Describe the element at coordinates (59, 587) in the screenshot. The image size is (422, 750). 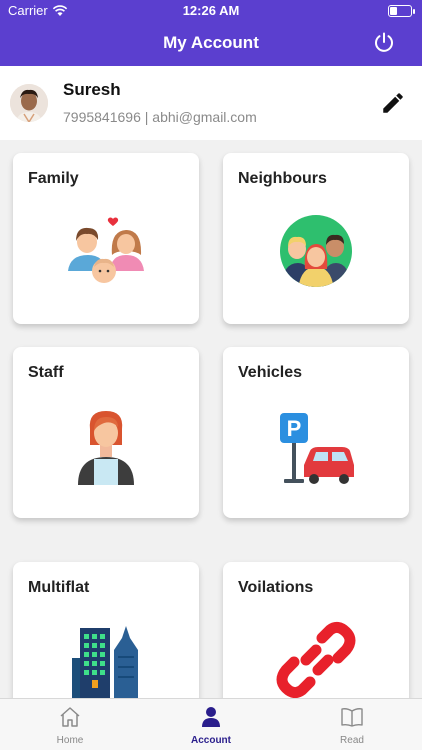
I see `card-label: Multiflat` at that location.